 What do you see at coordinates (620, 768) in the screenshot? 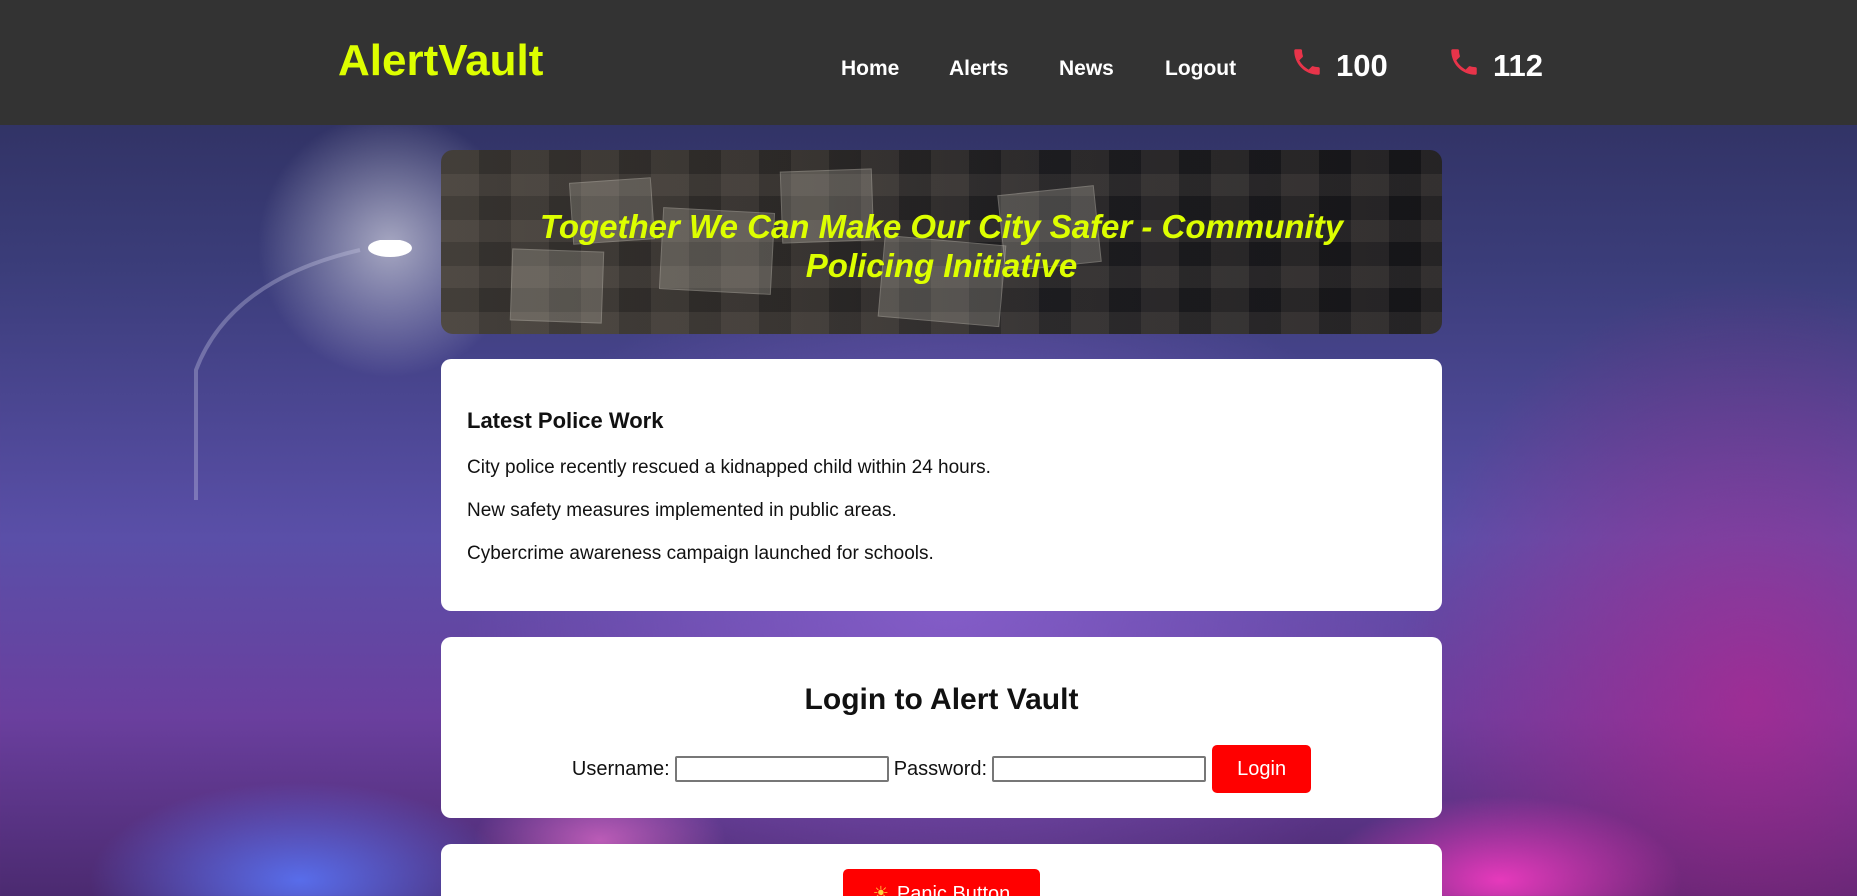
I see `username-label: Username:` at bounding box center [620, 768].